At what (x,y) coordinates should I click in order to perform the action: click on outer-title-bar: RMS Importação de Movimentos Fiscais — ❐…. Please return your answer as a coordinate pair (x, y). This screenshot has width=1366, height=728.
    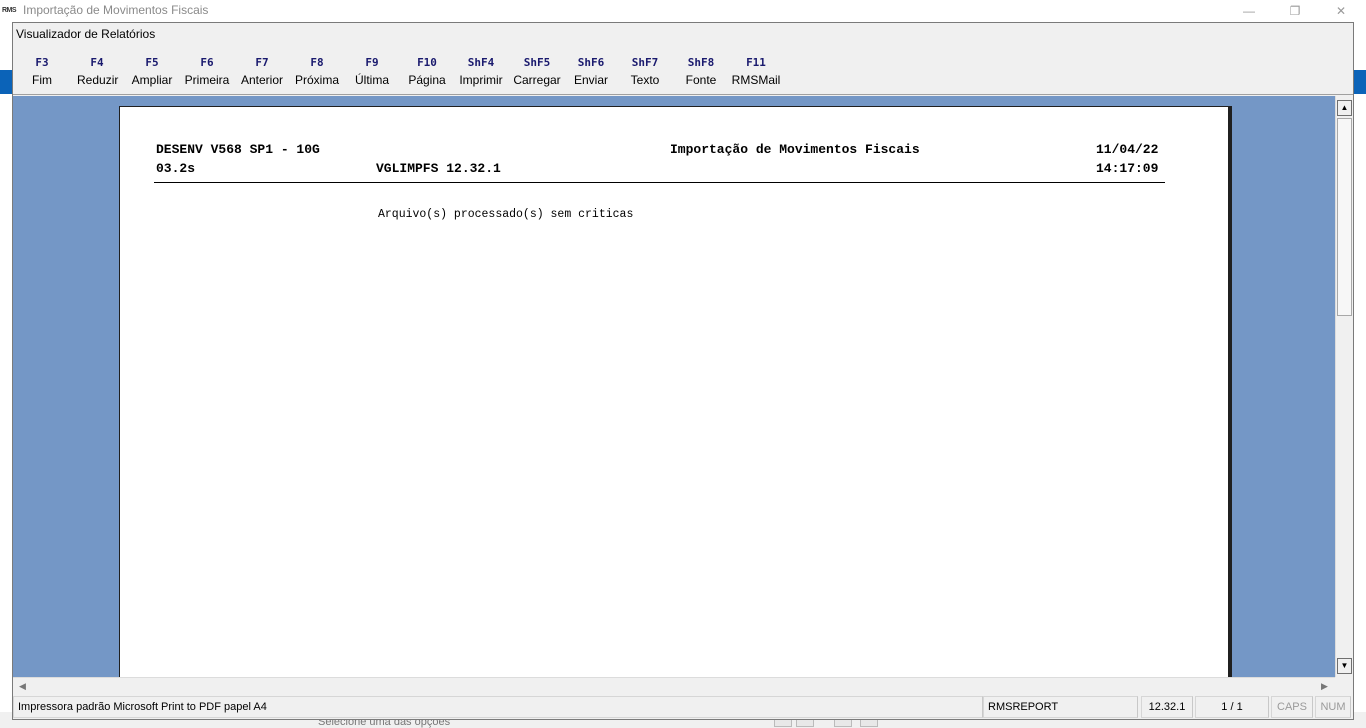
    Looking at the image, I should click on (683, 11).